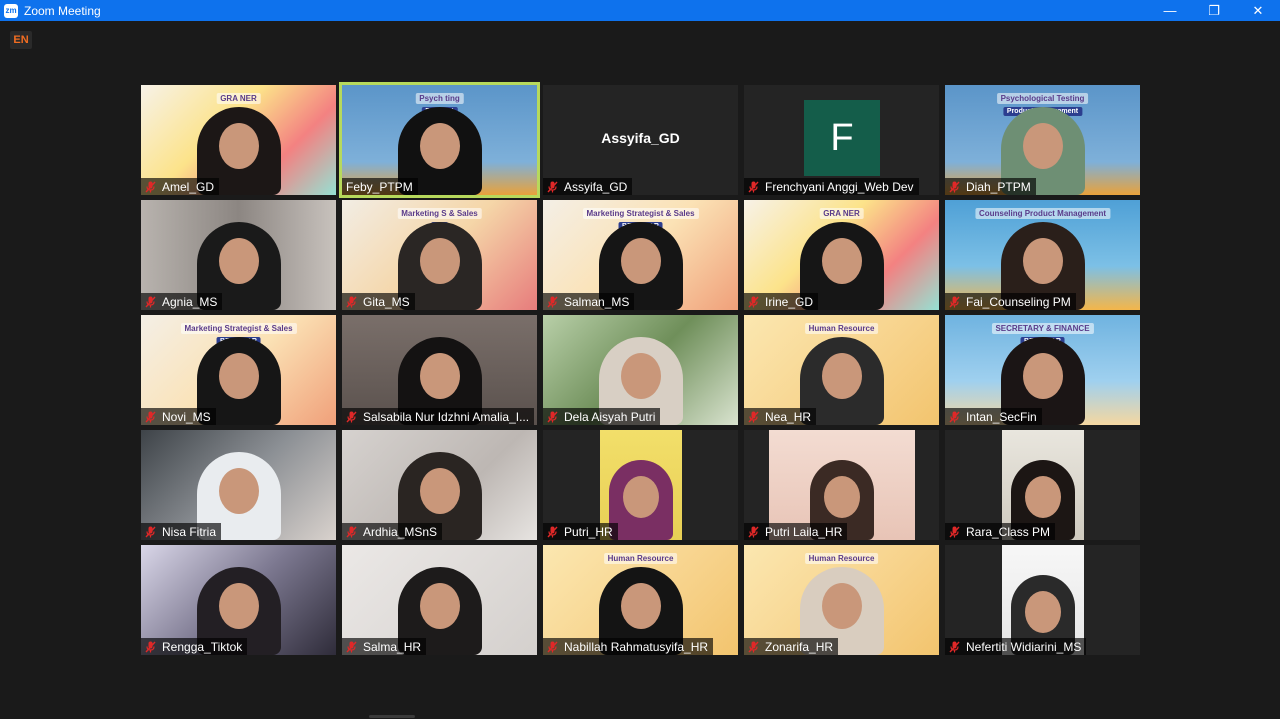 This screenshot has width=1280, height=719. Describe the element at coordinates (804, 531) in the screenshot. I see `participant-name: Putri Laila_HR` at that location.